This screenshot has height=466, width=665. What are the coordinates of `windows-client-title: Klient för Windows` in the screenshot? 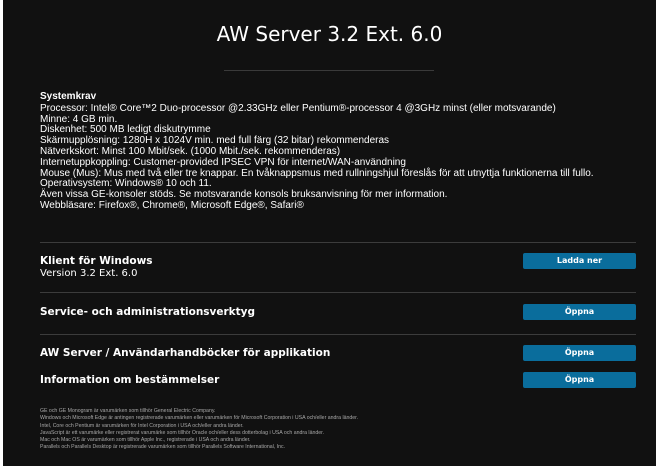 It's located at (96, 261).